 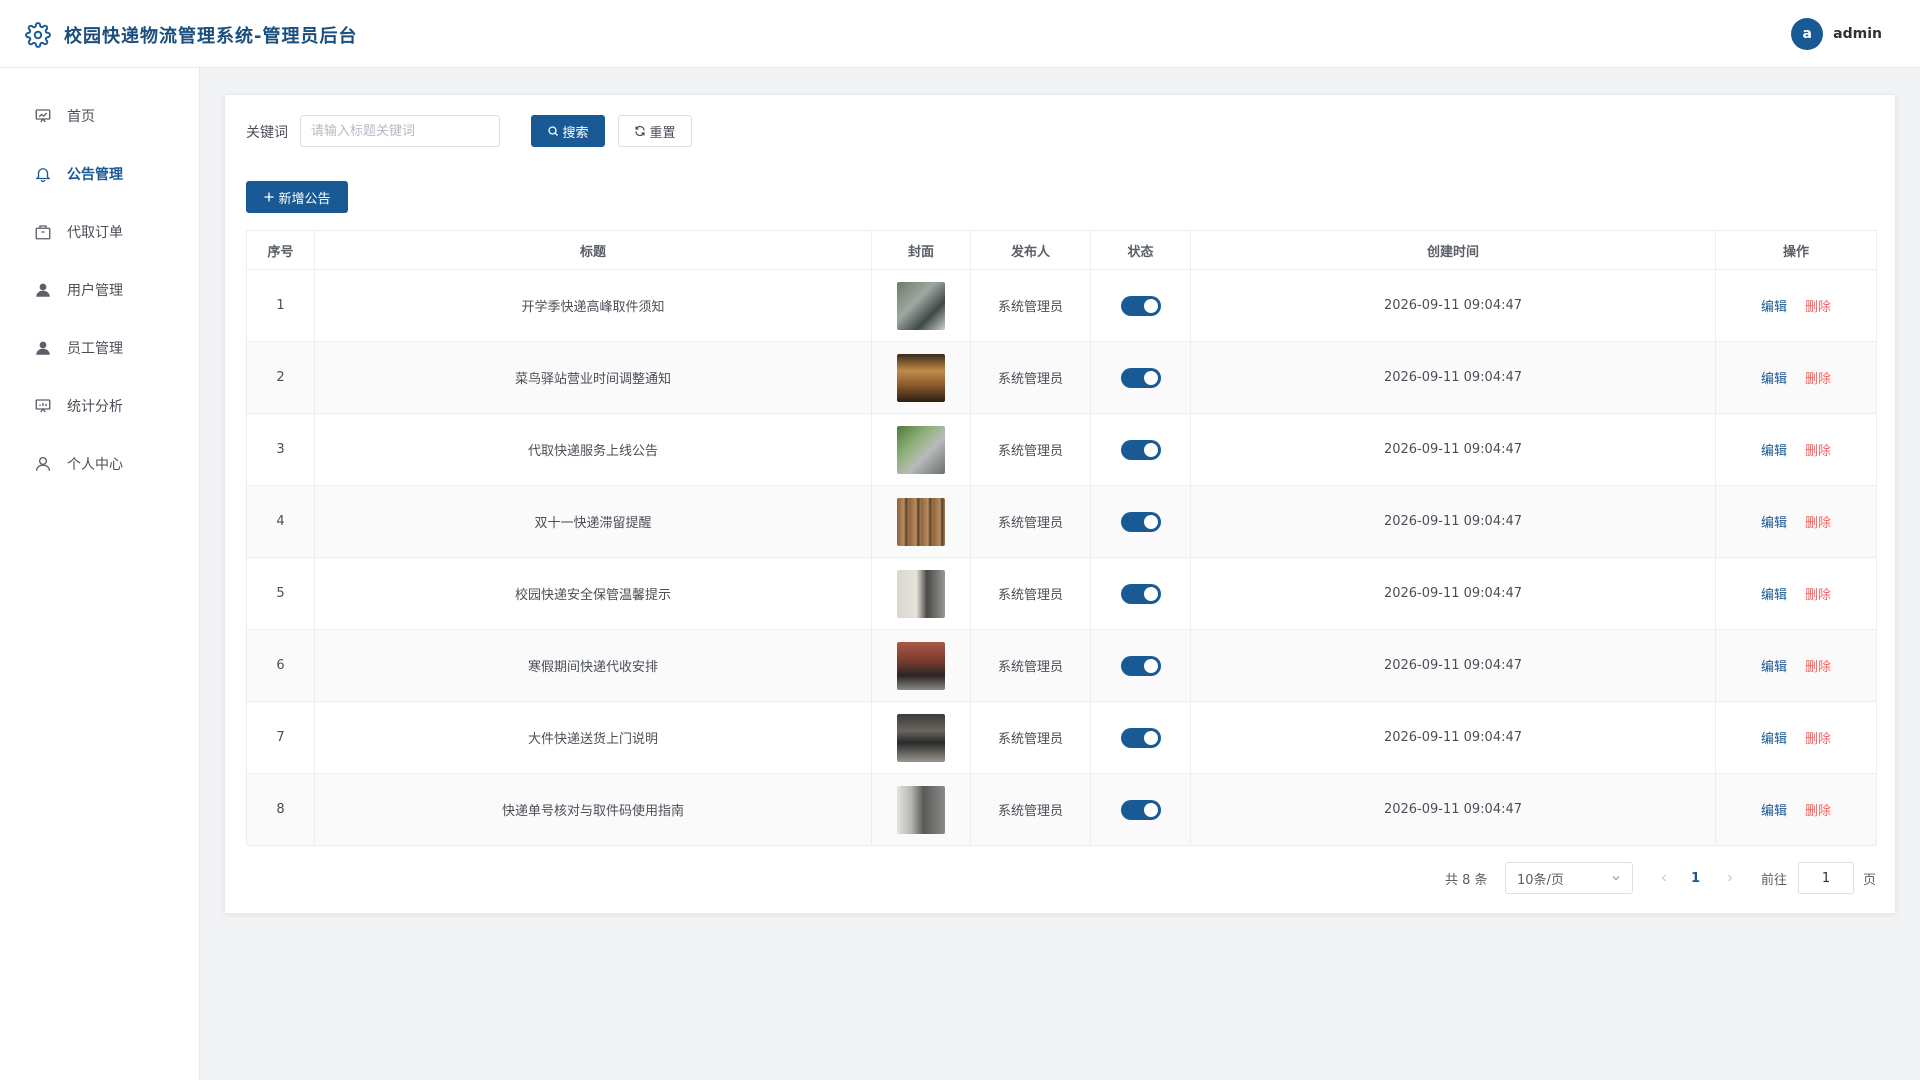 I want to click on total-count: 共 8 条, so click(x=1466, y=880).